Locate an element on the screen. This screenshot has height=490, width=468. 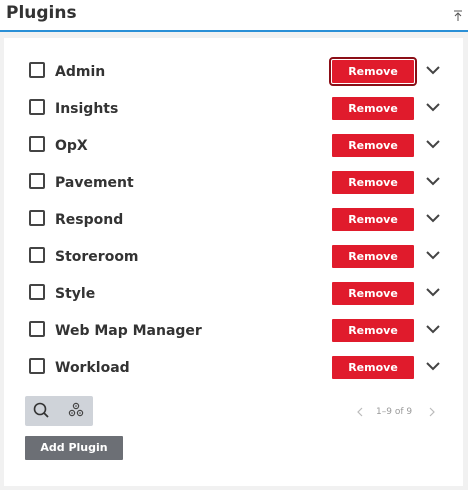
plugin-row: Storeroom Remove is located at coordinates (233, 245).